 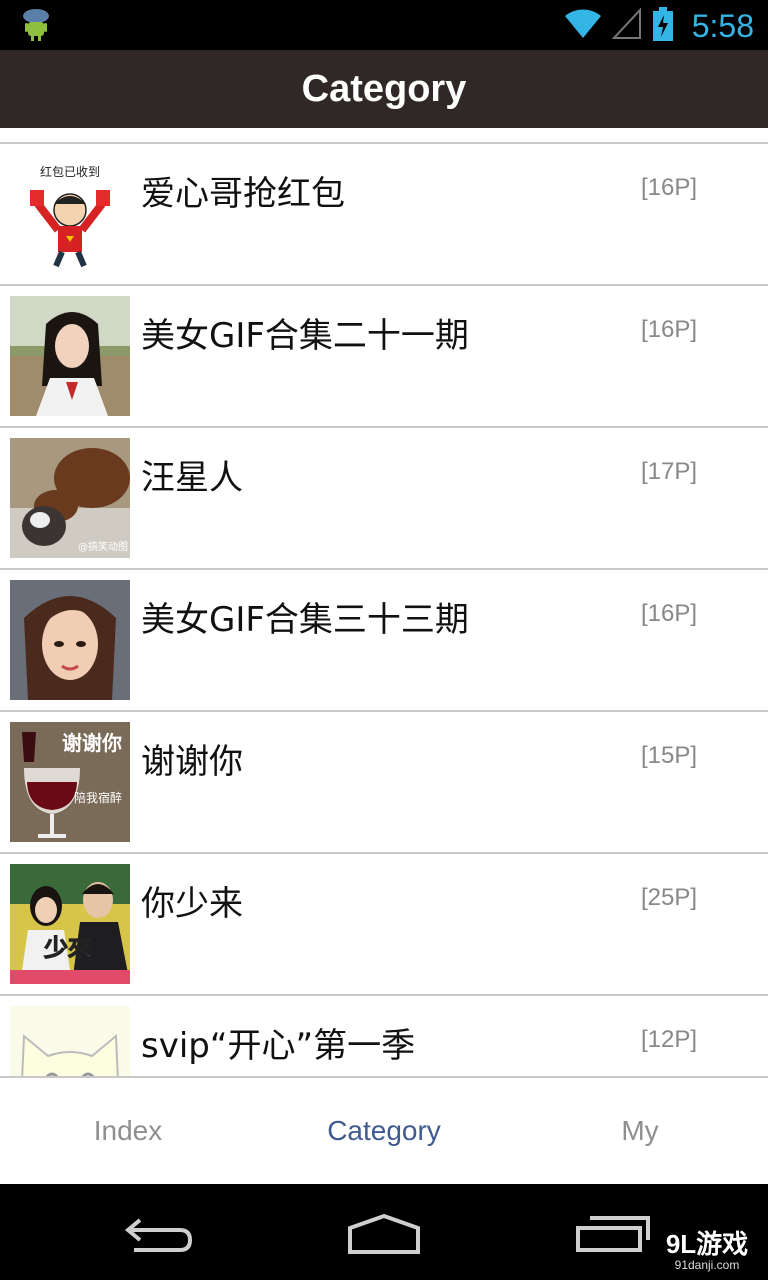 What do you see at coordinates (305, 620) in the screenshot?
I see `item-title: 美女GIF合集三十三期` at bounding box center [305, 620].